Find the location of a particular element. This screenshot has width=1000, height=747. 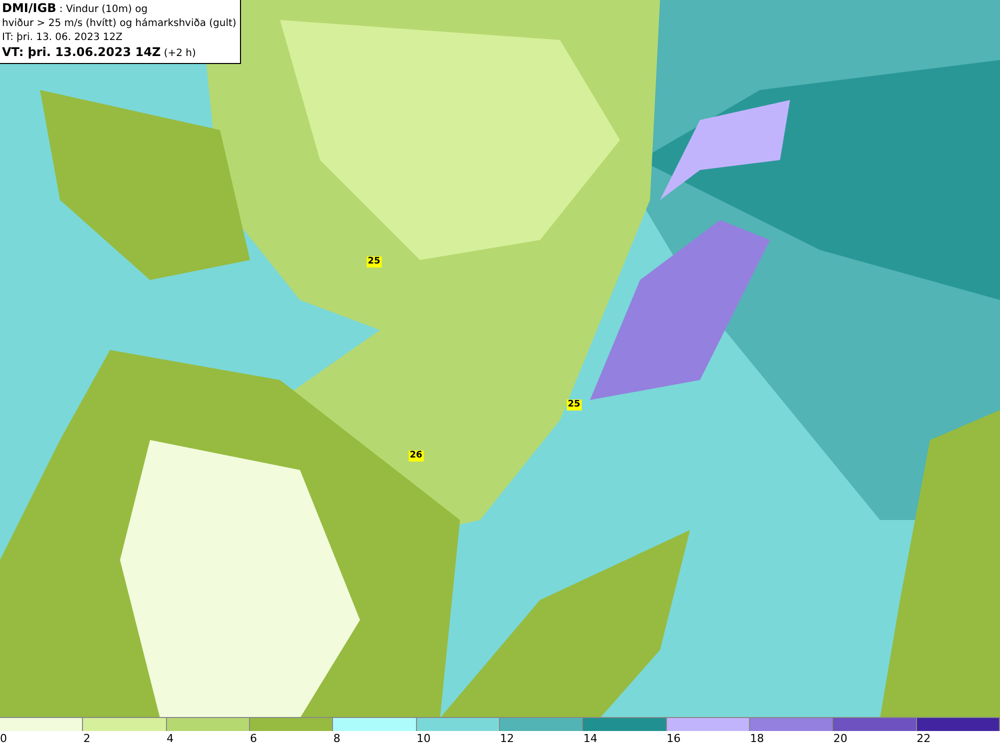

info-text: hviður > 25 m/s (hvítt) og hámarkshviða (gult) is located at coordinates (119, 24).